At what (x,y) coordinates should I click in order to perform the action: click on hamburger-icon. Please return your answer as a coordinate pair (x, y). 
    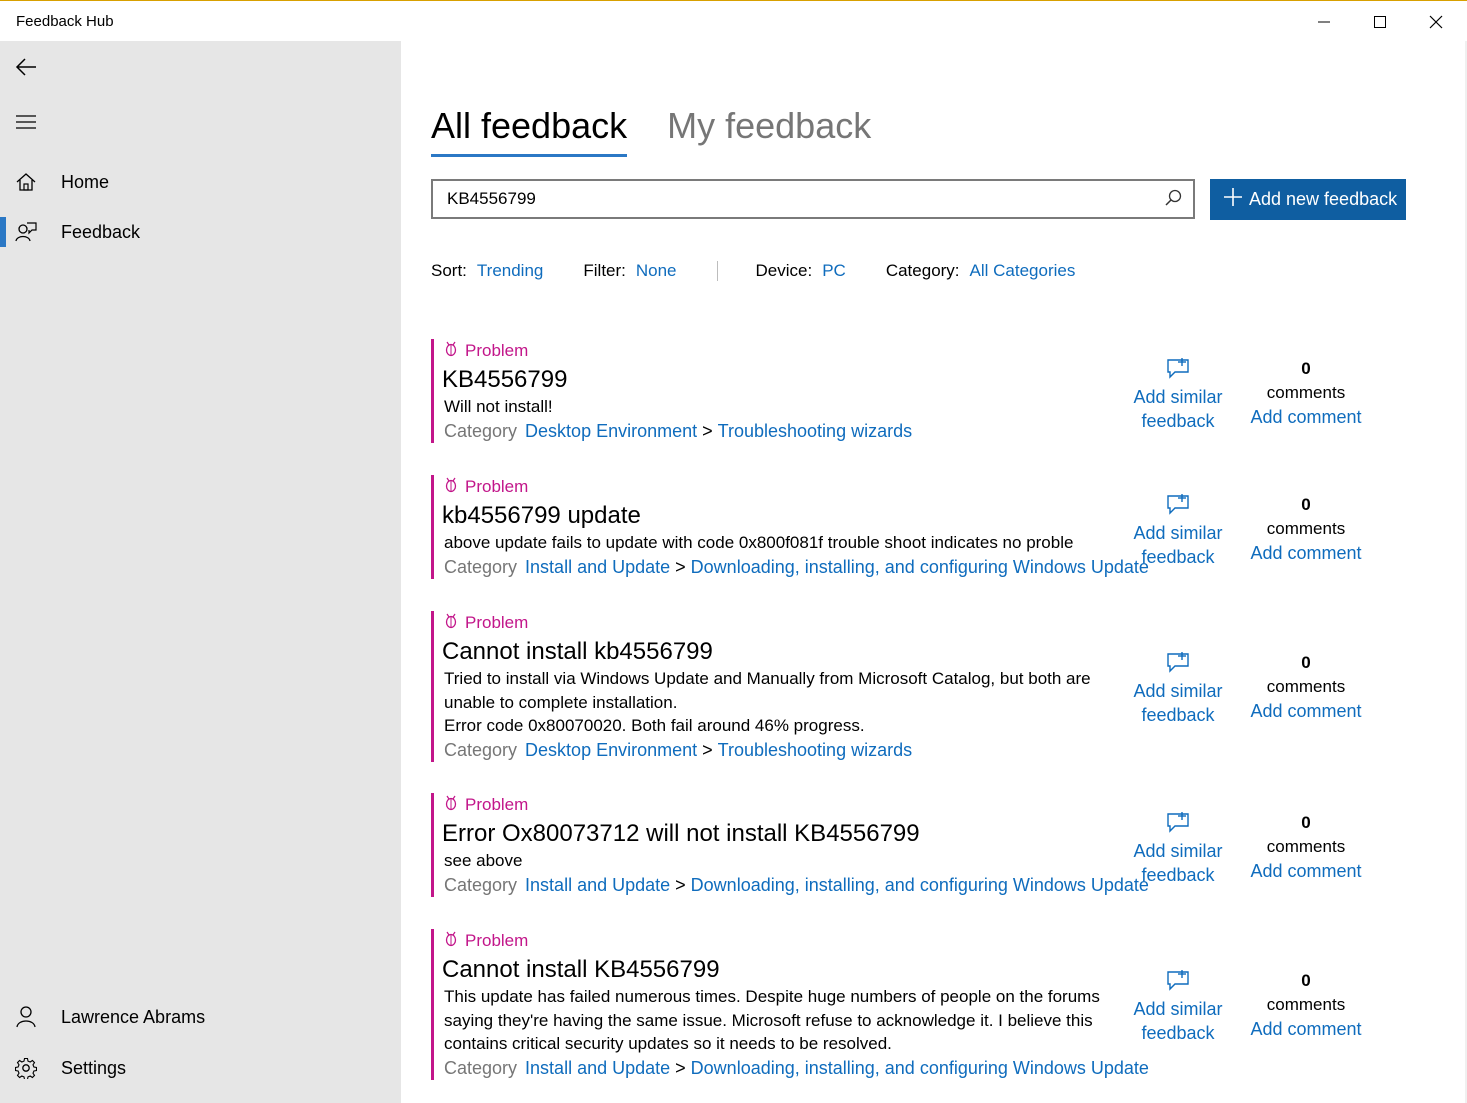
    Looking at the image, I should click on (26, 122).